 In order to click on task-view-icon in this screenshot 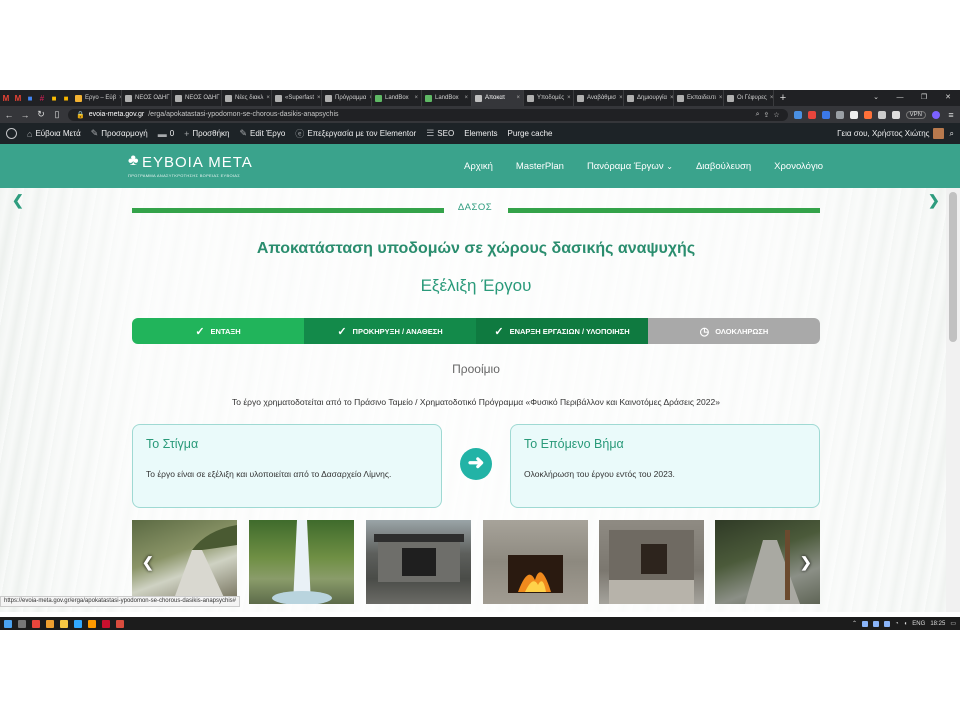, I will do `click(22, 623)`.